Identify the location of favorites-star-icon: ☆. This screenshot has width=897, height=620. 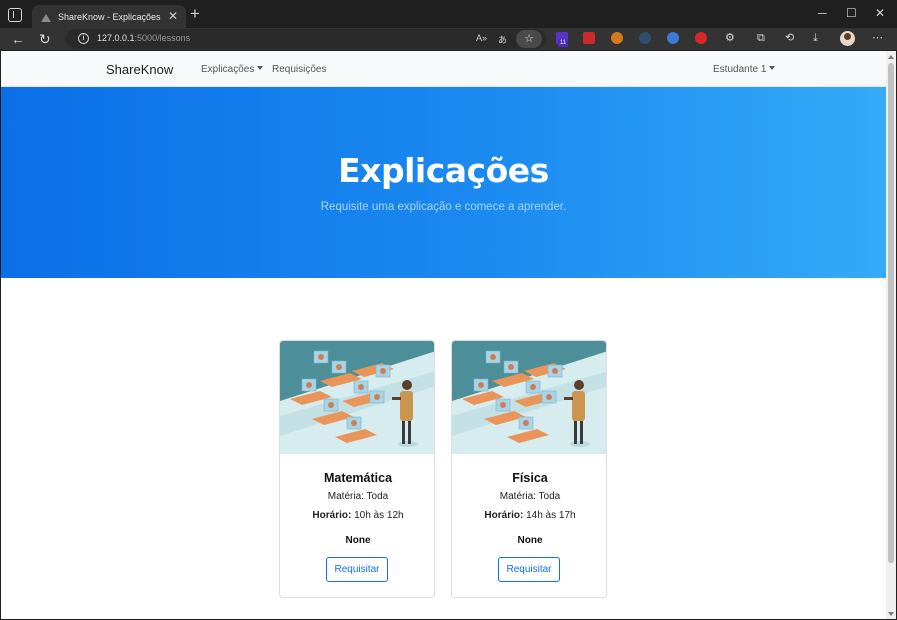
(529, 39).